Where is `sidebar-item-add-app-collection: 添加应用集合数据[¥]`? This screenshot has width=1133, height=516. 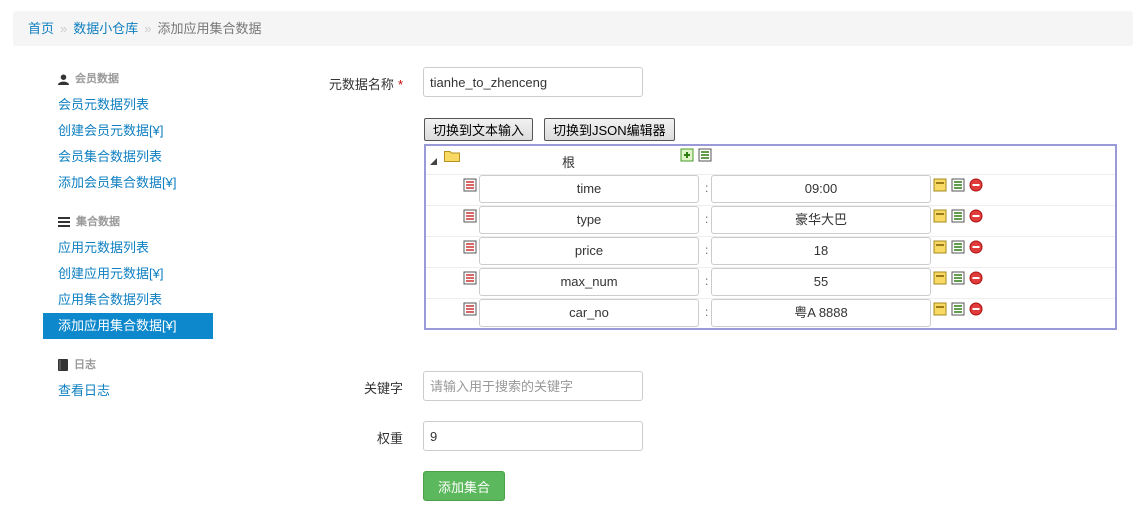 sidebar-item-add-app-collection: 添加应用集合数据[¥] is located at coordinates (128, 326).